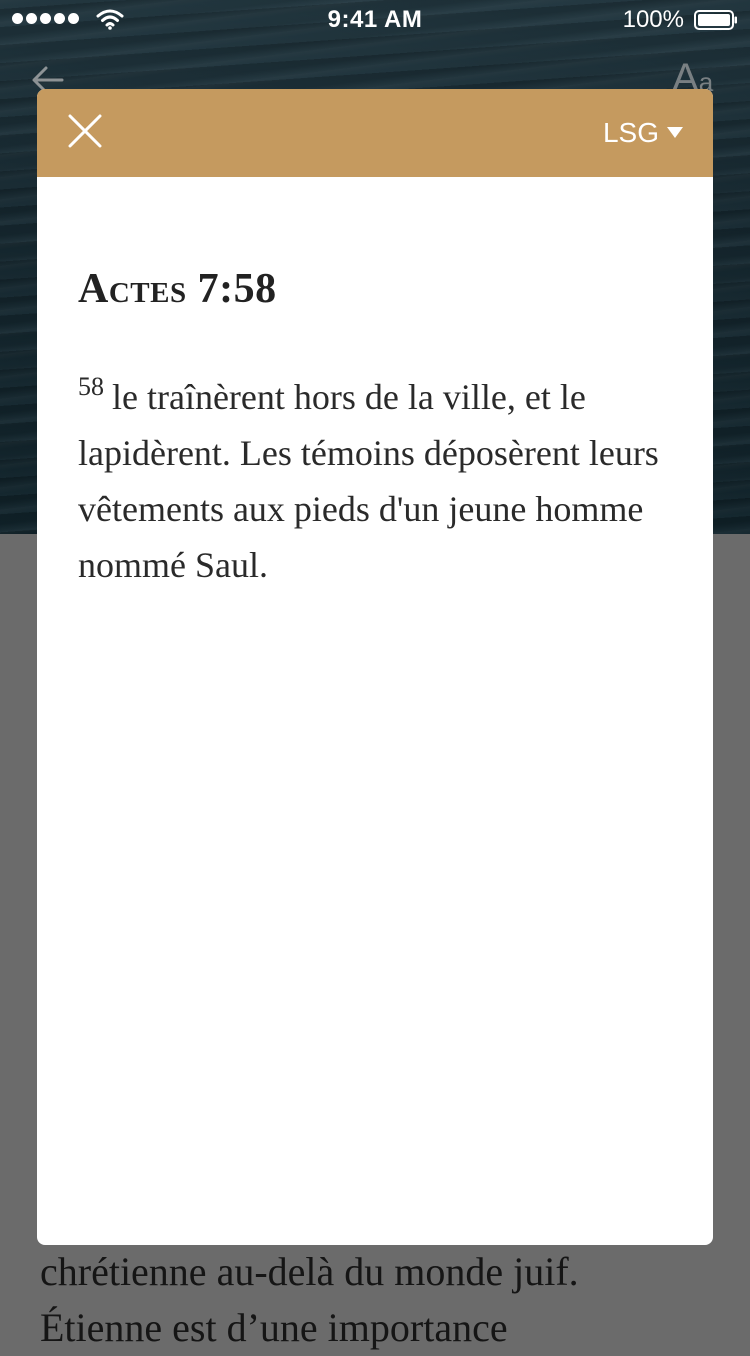 The height and width of the screenshot is (1356, 750). I want to click on caret-down-icon, so click(675, 132).